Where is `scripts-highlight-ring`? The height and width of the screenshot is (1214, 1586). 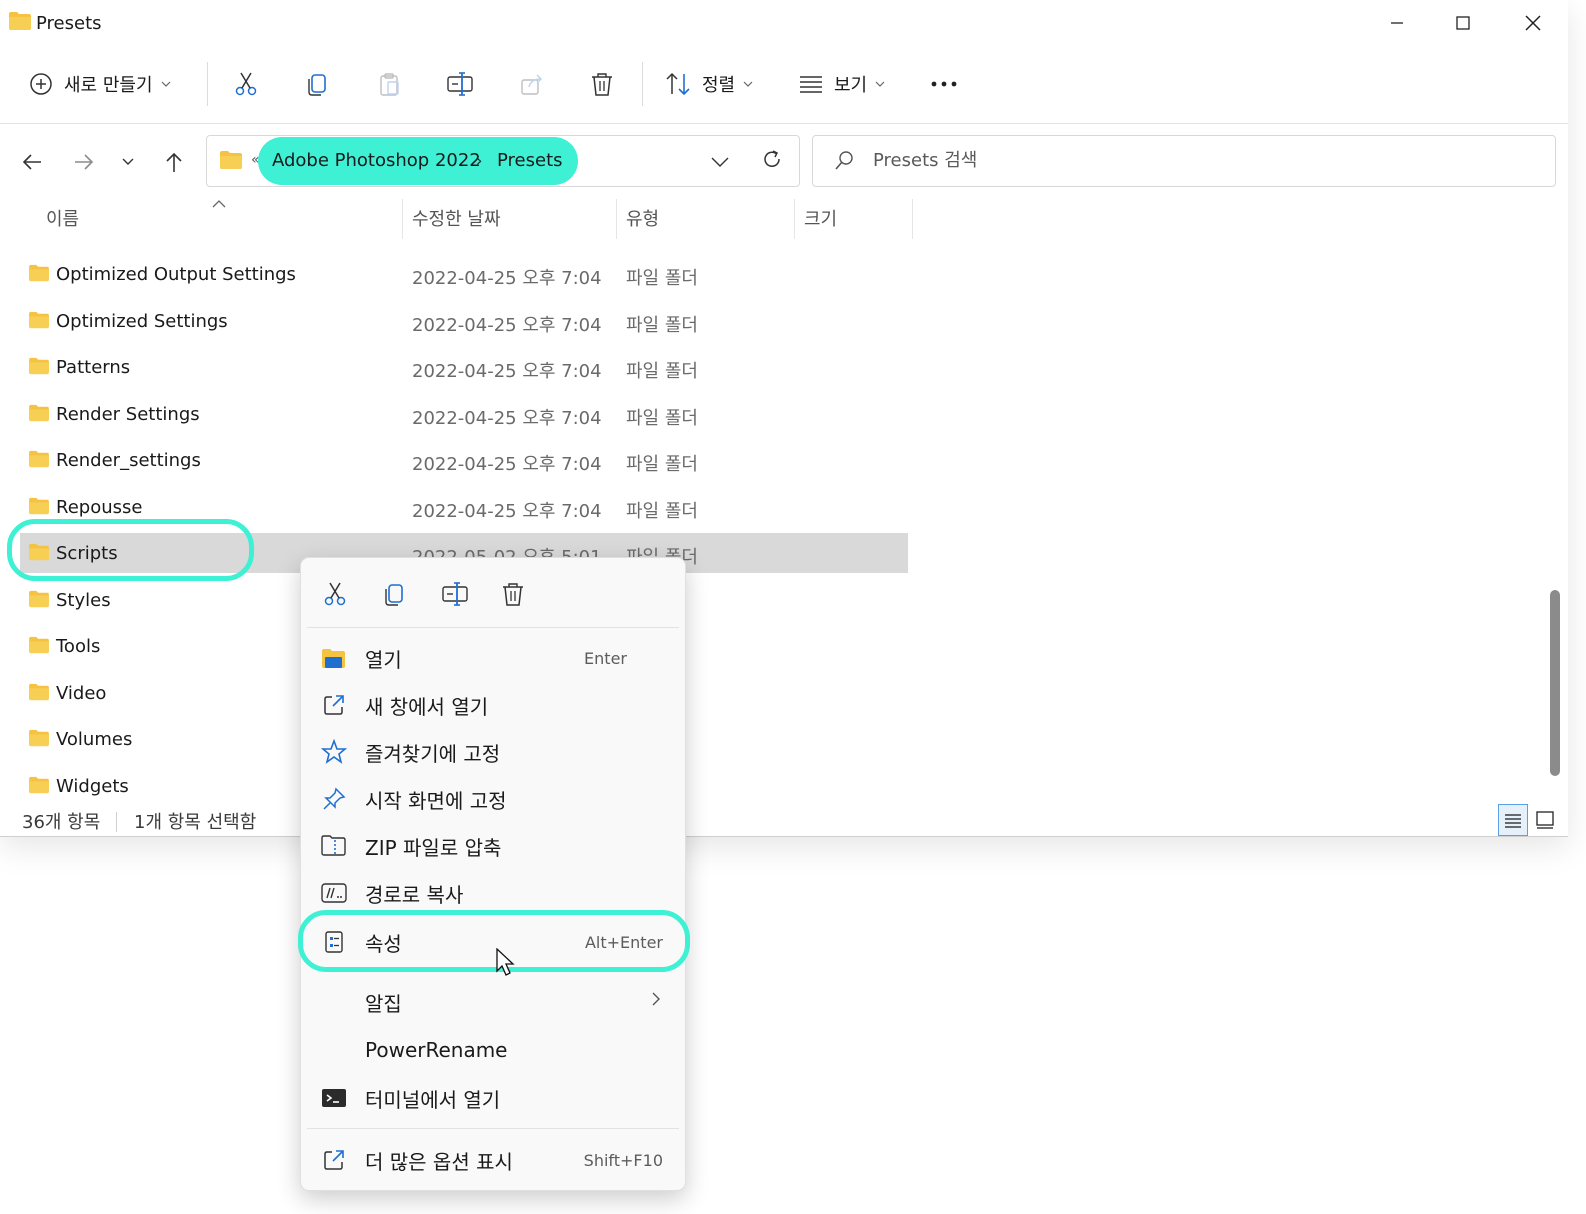
scripts-highlight-ring is located at coordinates (130, 550).